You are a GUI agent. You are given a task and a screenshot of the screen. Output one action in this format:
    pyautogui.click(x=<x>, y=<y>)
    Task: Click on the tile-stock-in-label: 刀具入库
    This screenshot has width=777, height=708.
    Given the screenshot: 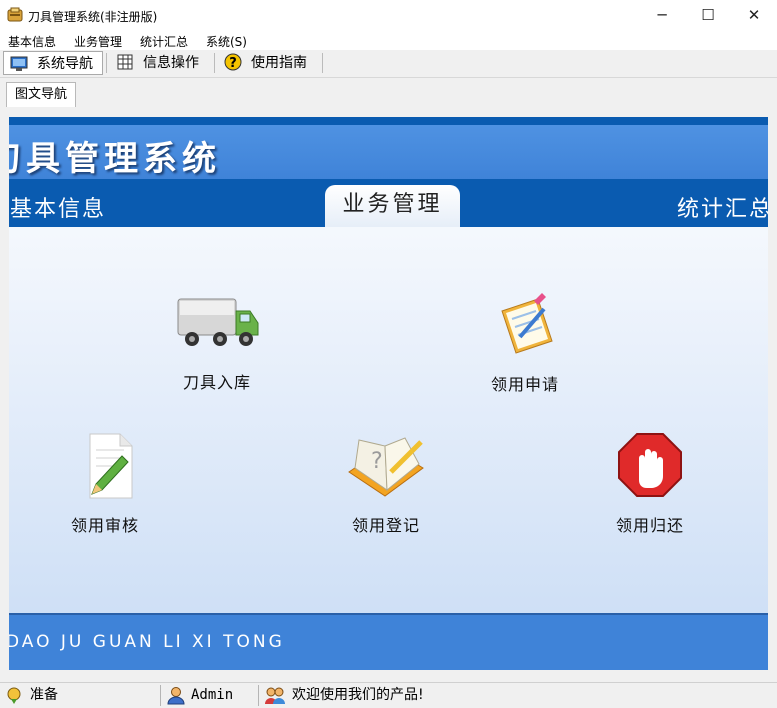 What is the action you would take?
    pyautogui.click(x=216, y=382)
    